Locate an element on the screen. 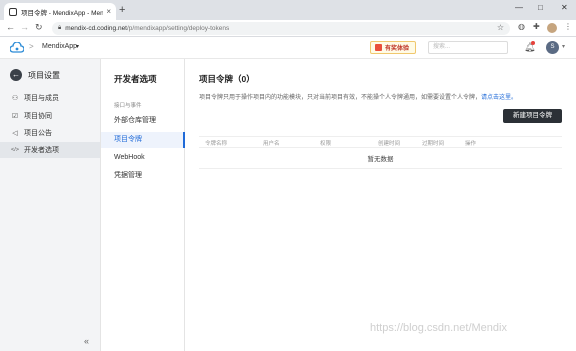  user-menu-chevron-icon: ▾ is located at coordinates (563, 46).